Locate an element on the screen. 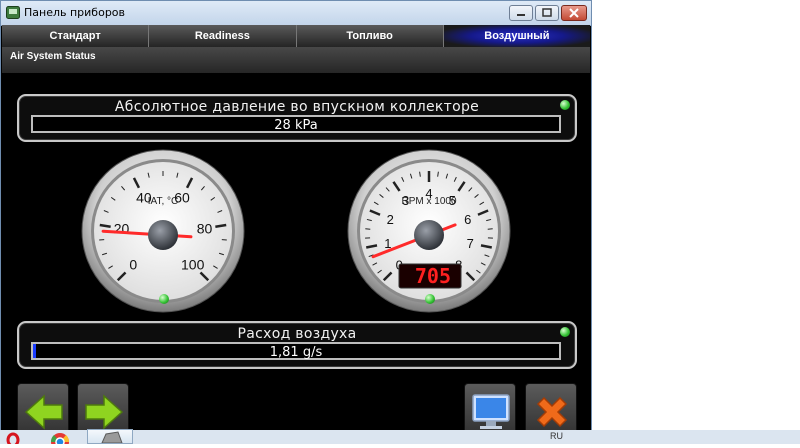  airflow-label: Расход воздуха is located at coordinates (297, 334).